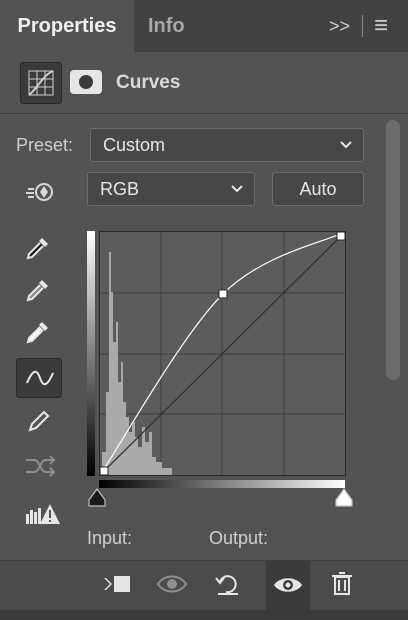 The image size is (408, 620). I want to click on preset-label: Preset:, so click(45, 145).